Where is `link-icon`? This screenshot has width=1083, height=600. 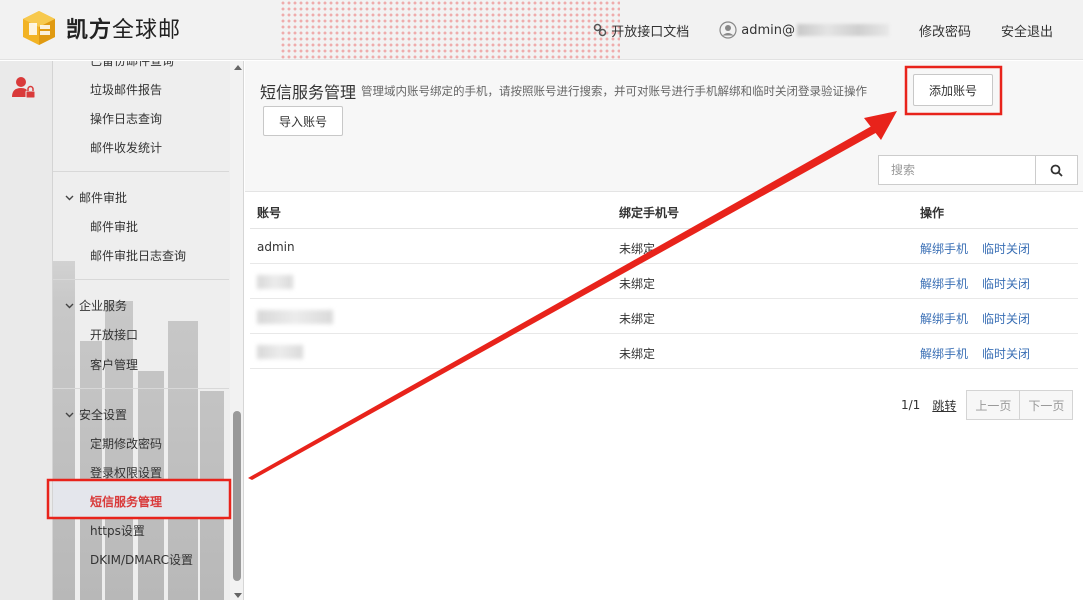
link-icon is located at coordinates (600, 30).